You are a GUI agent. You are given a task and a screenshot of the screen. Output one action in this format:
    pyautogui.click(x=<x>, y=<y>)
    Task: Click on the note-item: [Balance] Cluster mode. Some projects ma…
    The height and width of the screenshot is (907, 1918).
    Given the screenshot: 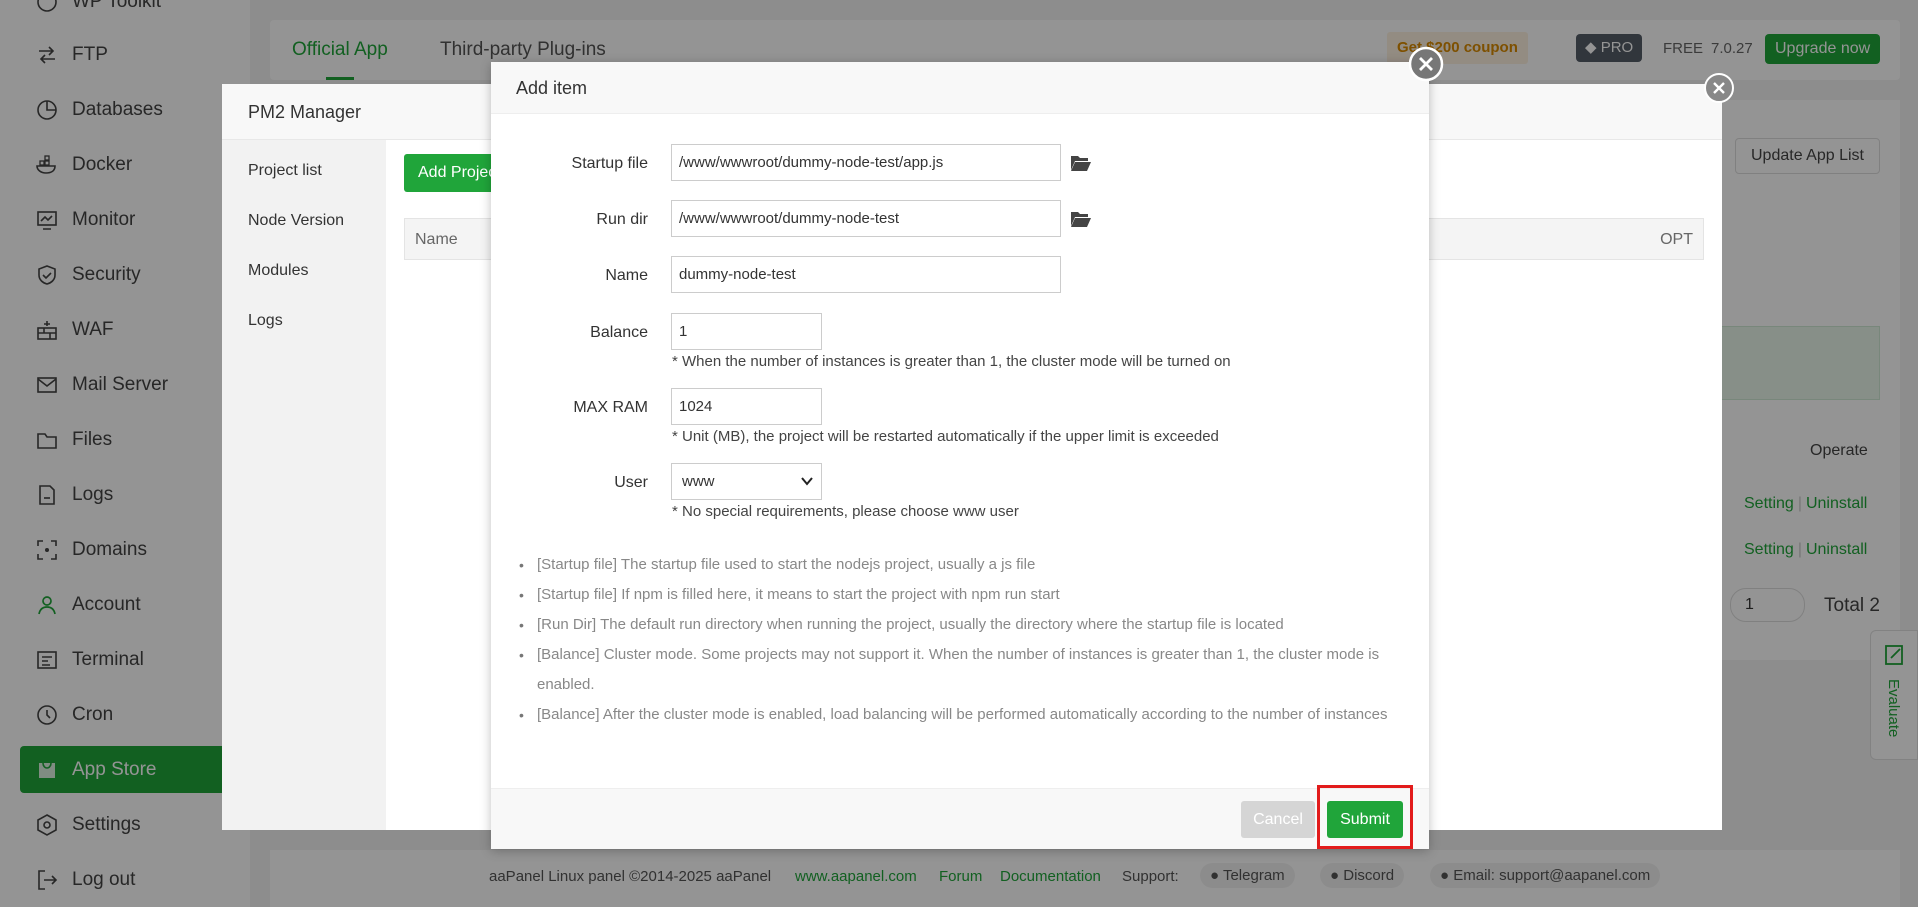 What is the action you would take?
    pyautogui.click(x=956, y=670)
    